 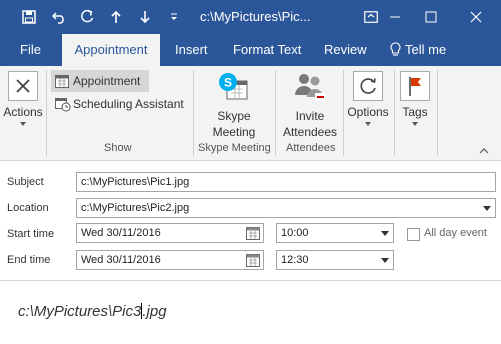 What do you see at coordinates (29, 17) in the screenshot?
I see `save-icon` at bounding box center [29, 17].